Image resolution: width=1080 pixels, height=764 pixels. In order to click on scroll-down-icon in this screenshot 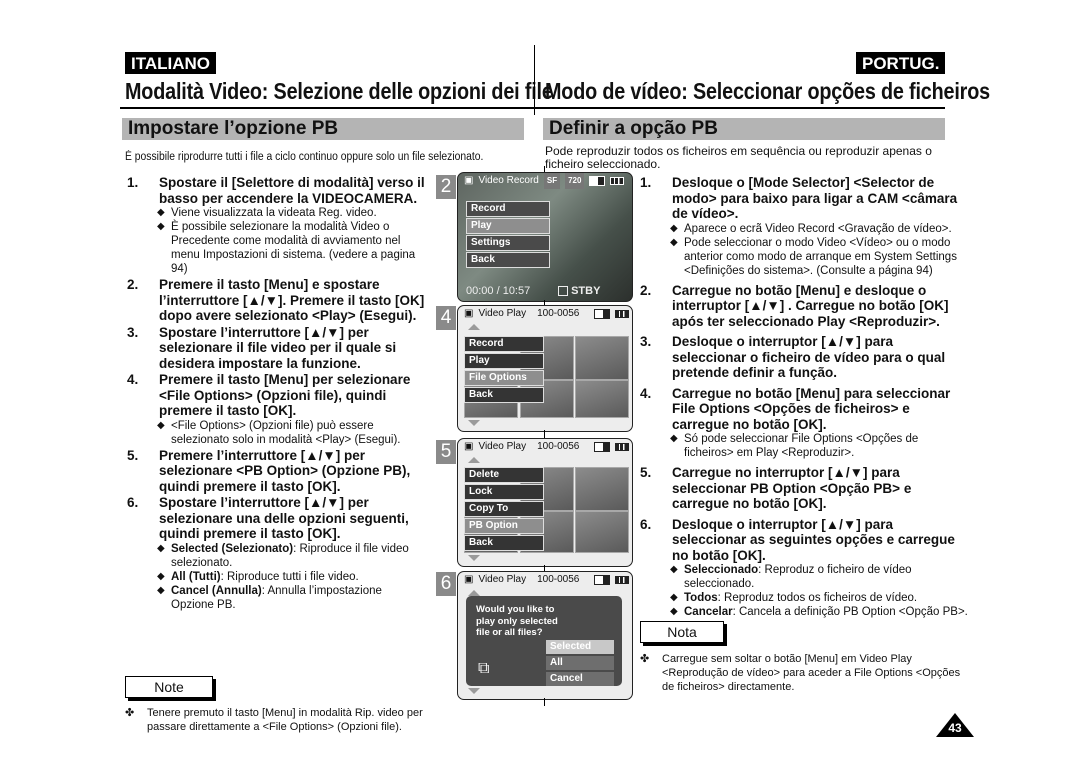, I will do `click(474, 558)`.